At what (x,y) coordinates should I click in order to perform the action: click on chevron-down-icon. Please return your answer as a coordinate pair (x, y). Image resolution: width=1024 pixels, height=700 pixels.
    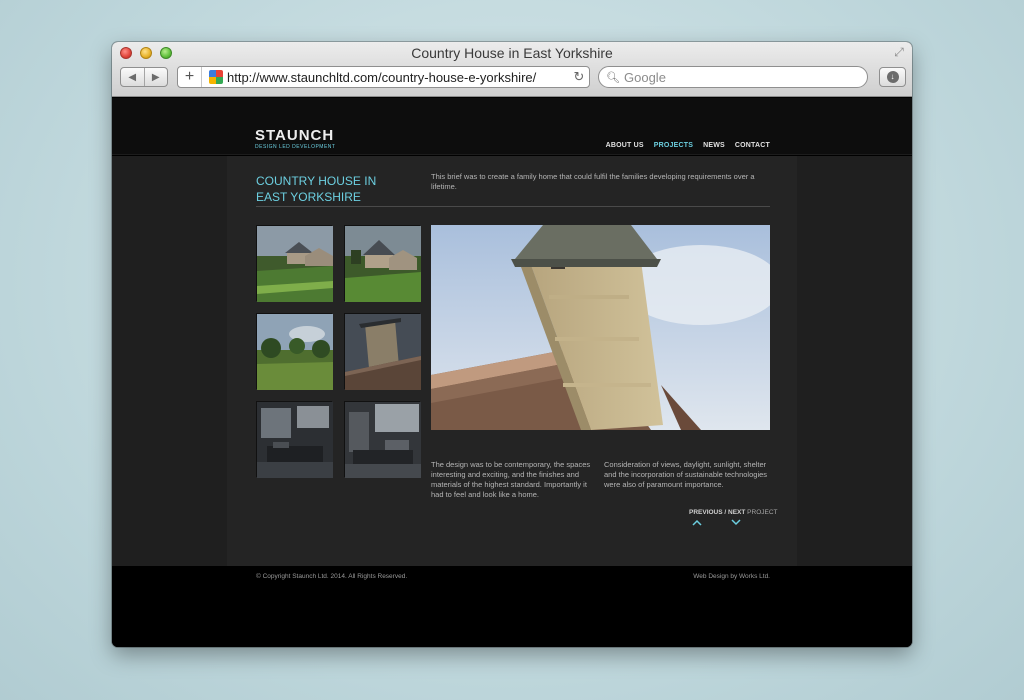
    Looking at the image, I should click on (736, 522).